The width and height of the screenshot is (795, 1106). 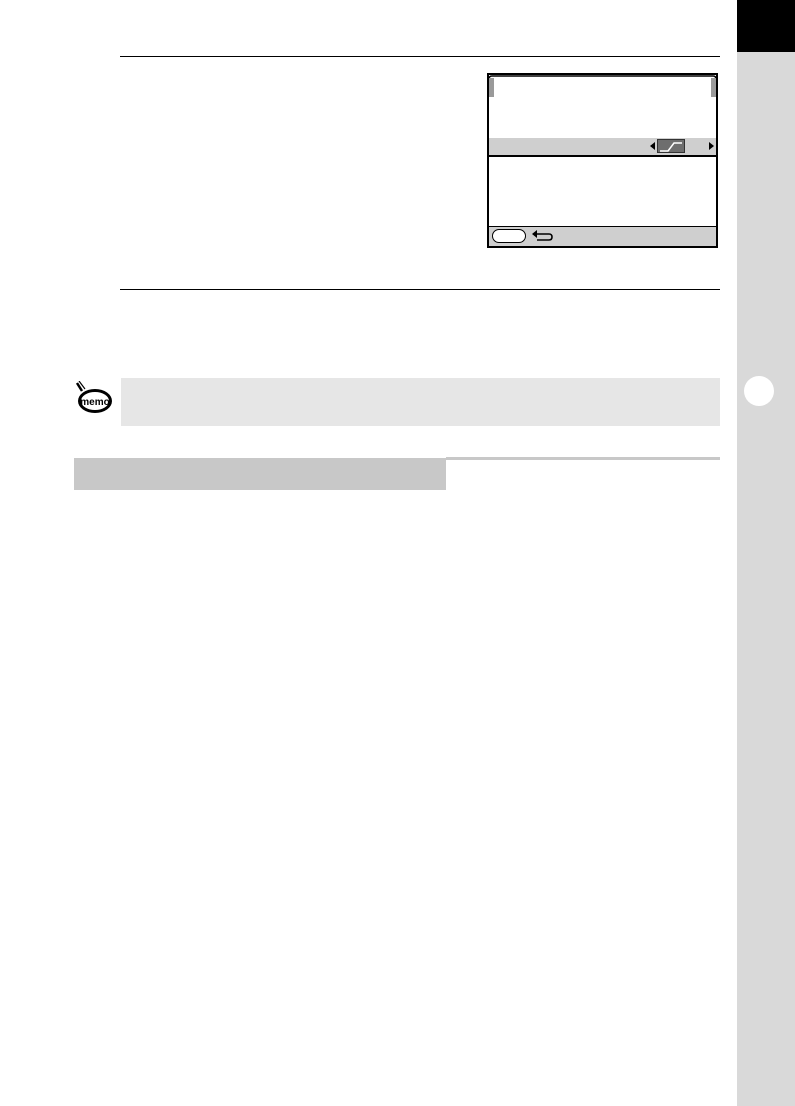 What do you see at coordinates (509, 236) in the screenshot?
I see `menu-button-icon` at bounding box center [509, 236].